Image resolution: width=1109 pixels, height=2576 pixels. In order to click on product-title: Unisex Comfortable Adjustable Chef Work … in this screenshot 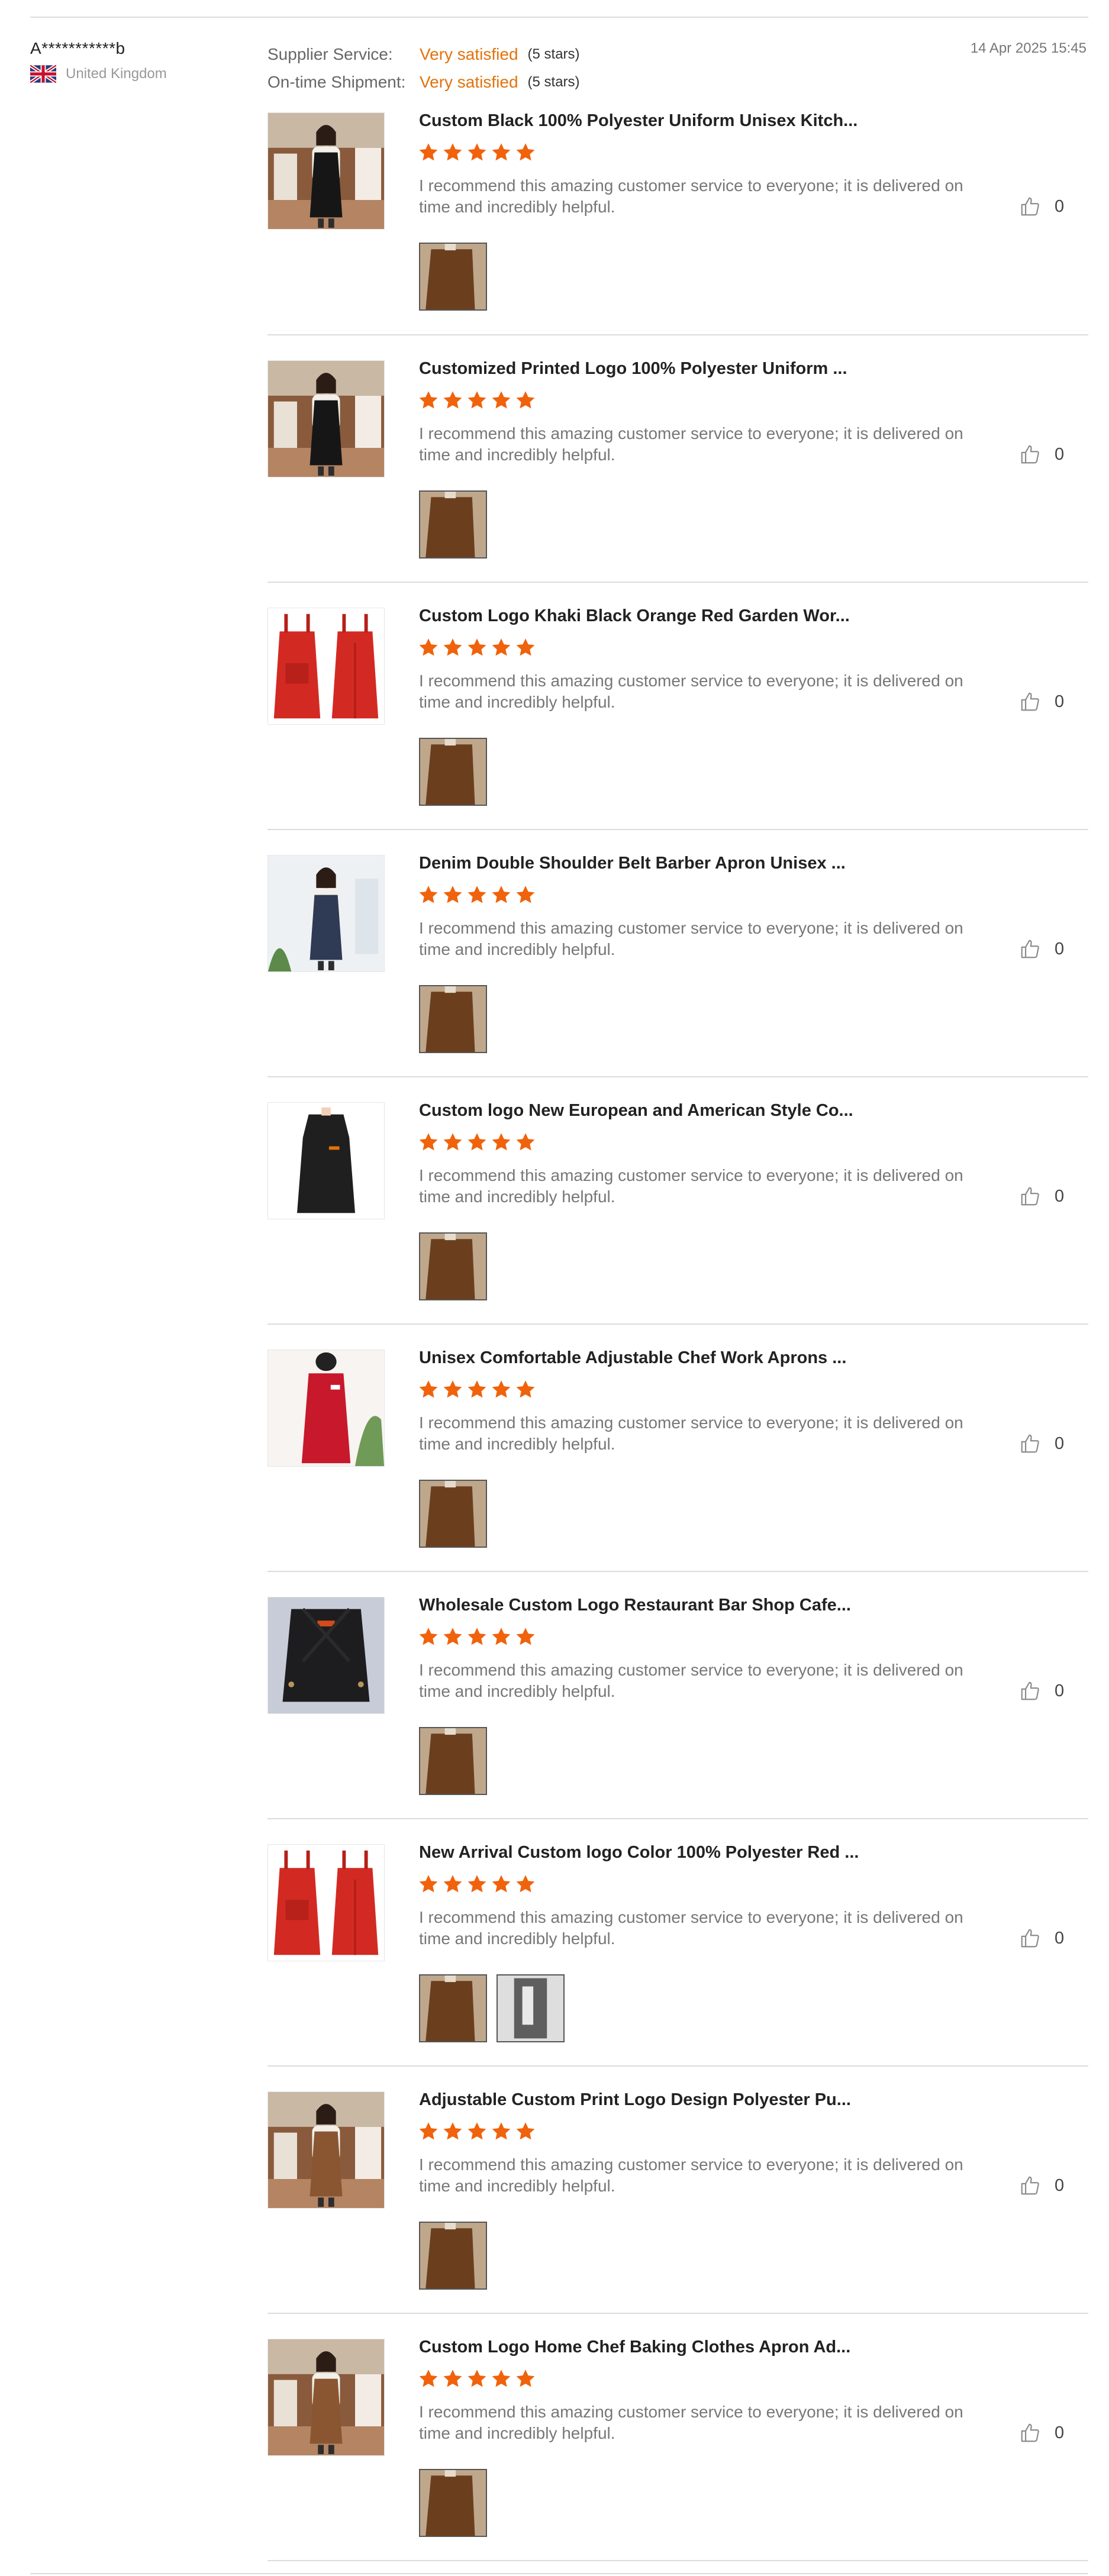, I will do `click(632, 1358)`.